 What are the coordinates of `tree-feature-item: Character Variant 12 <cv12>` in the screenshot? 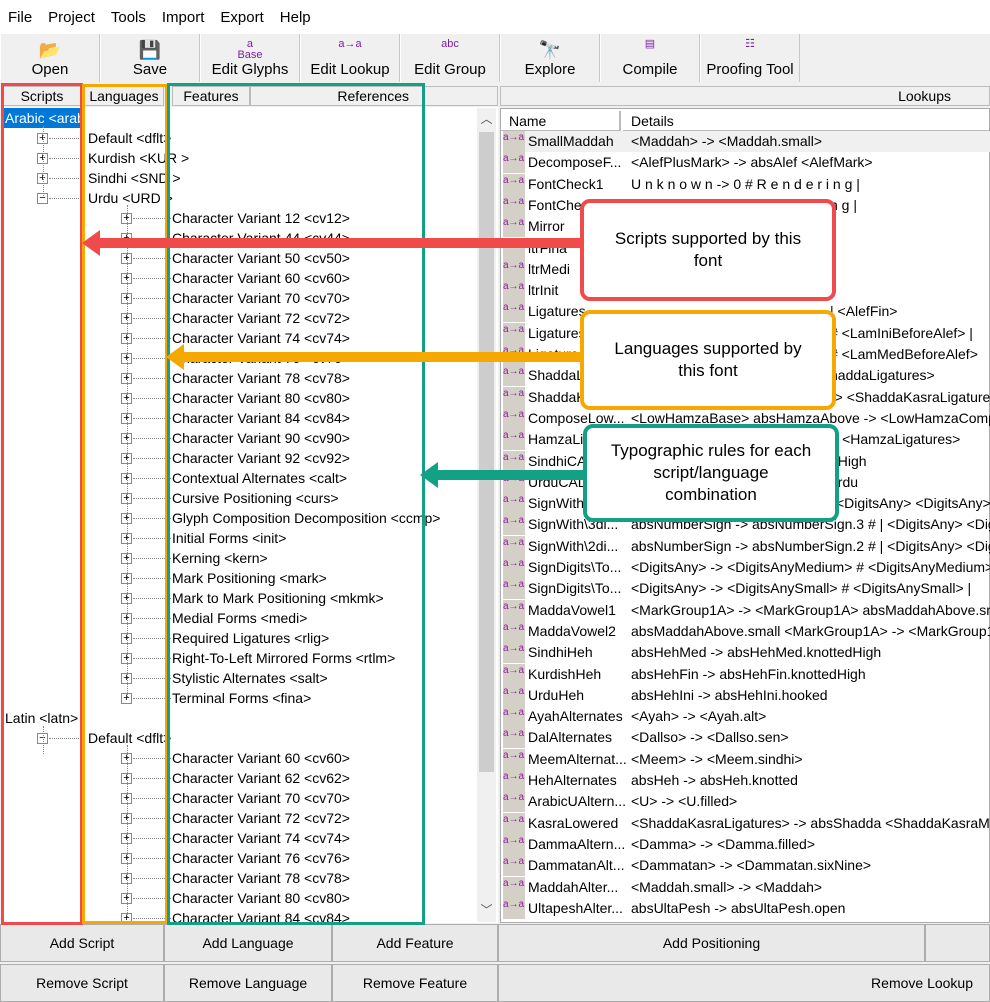 It's located at (261, 218).